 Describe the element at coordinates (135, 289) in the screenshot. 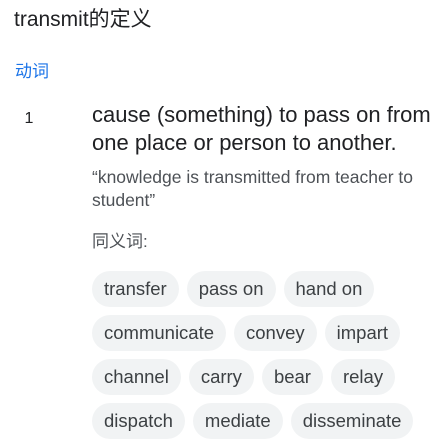

I see `synonym-chip-transfer: transfer` at that location.